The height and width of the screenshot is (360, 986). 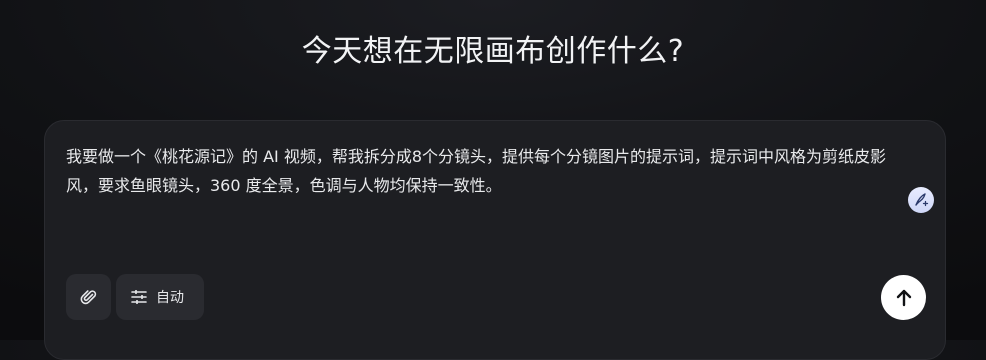 I want to click on mode-select-button: 自动, so click(x=160, y=297).